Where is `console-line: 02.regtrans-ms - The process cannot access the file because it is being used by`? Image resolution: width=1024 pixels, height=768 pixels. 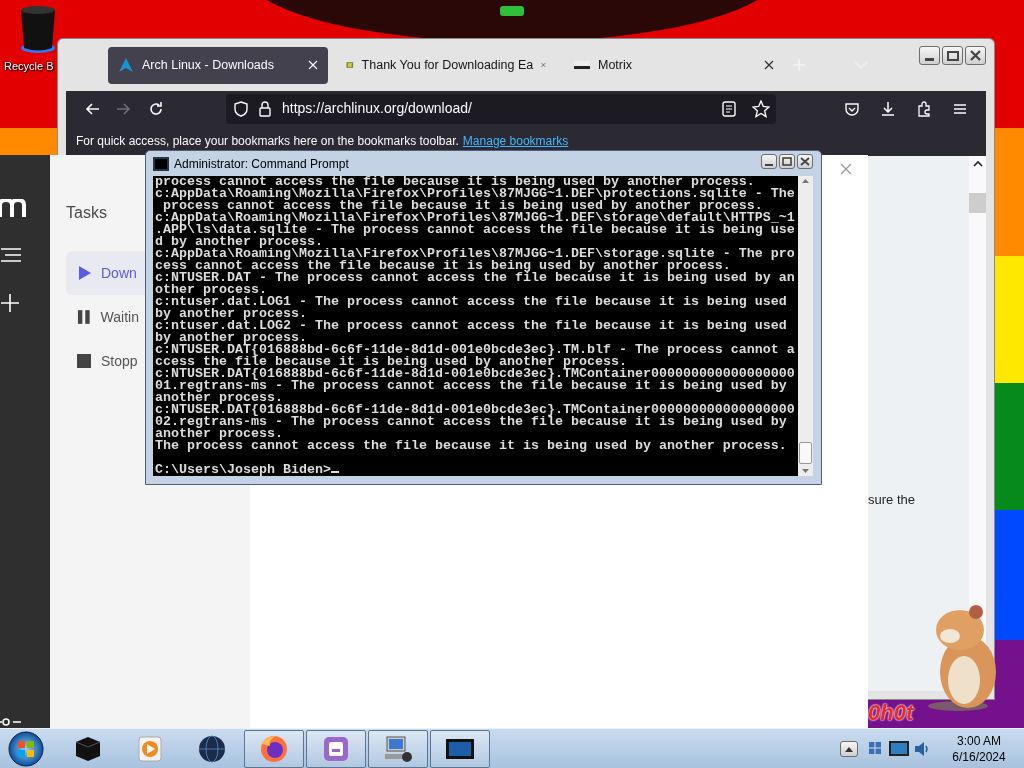
console-line: 02.regtrans-ms - The process cannot access the file because it is being used by is located at coordinates (471, 422).